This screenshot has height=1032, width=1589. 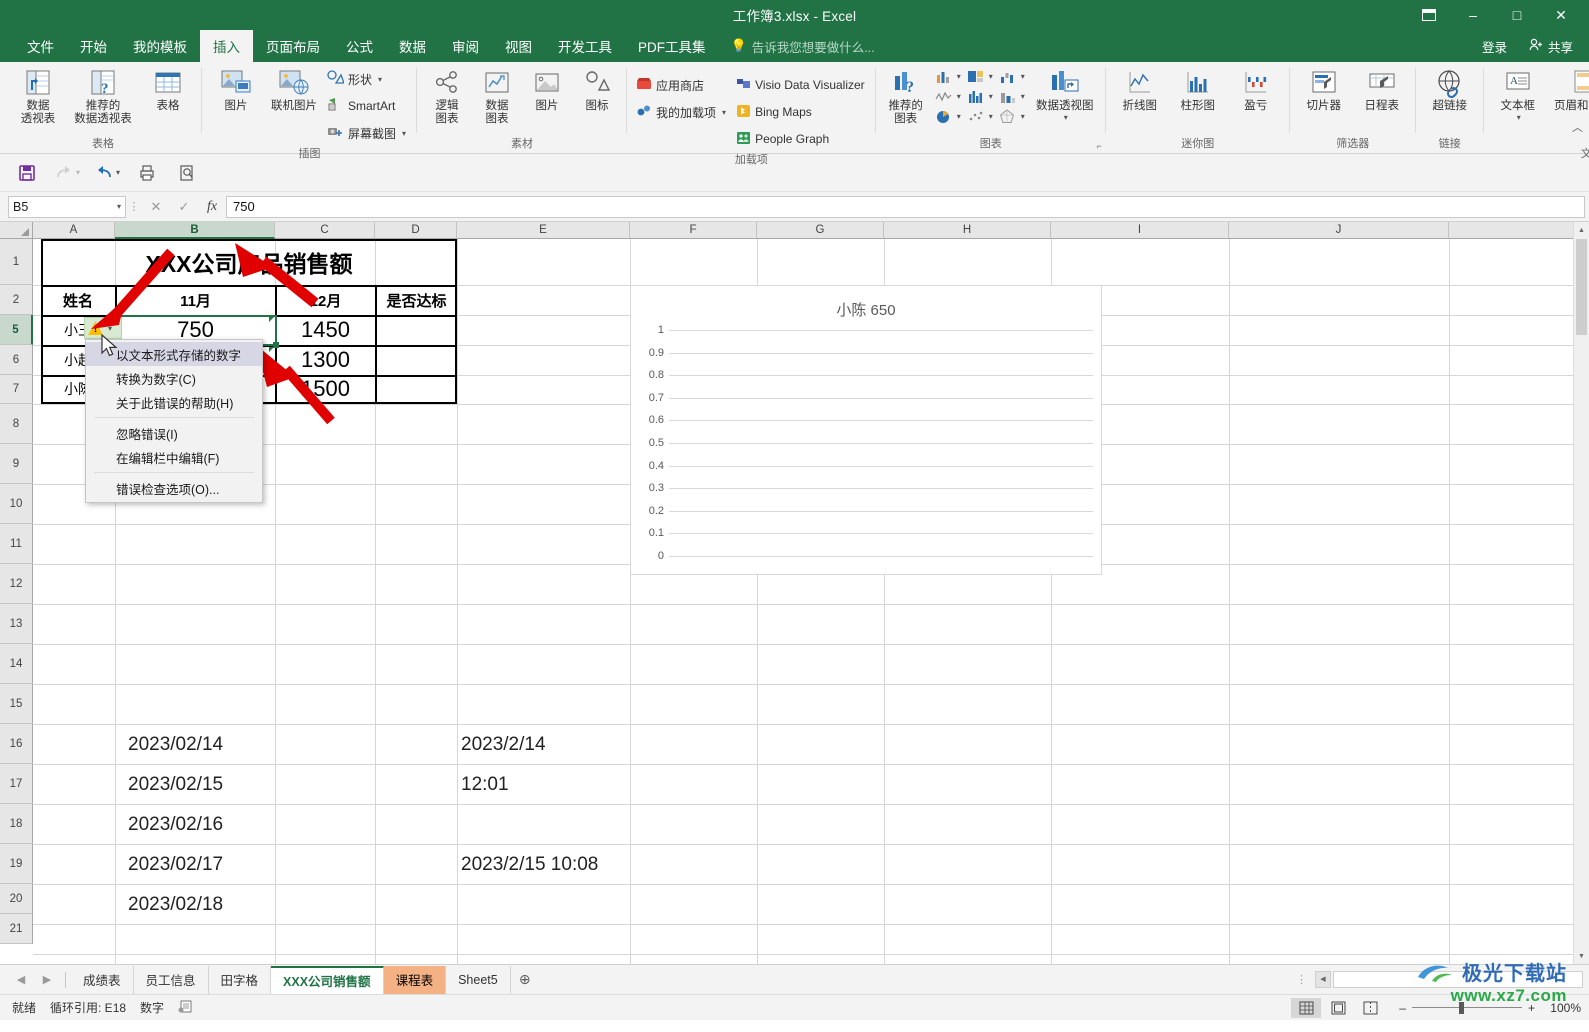 I want to click on timeline-button: 日程表, so click(x=1382, y=90).